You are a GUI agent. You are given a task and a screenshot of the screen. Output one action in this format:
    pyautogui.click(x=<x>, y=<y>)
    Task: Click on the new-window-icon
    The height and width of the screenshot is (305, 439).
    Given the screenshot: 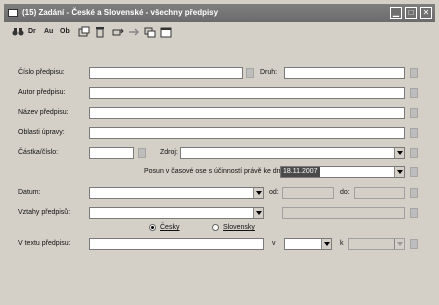 What is the action you would take?
    pyautogui.click(x=84, y=32)
    